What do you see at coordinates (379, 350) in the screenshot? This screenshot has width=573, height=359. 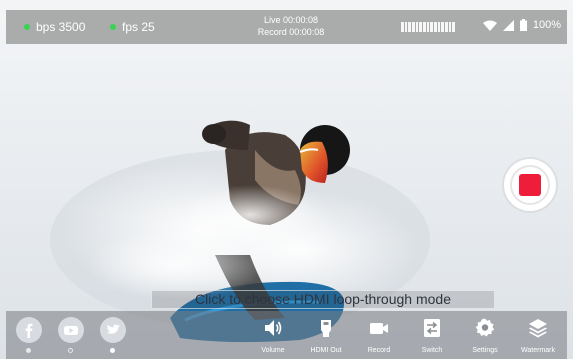 I see `record-label: Record` at bounding box center [379, 350].